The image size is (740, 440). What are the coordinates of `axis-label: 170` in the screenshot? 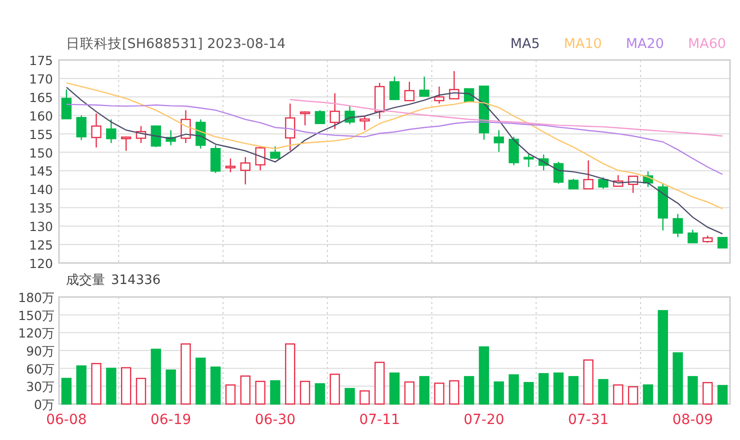 It's located at (41, 78).